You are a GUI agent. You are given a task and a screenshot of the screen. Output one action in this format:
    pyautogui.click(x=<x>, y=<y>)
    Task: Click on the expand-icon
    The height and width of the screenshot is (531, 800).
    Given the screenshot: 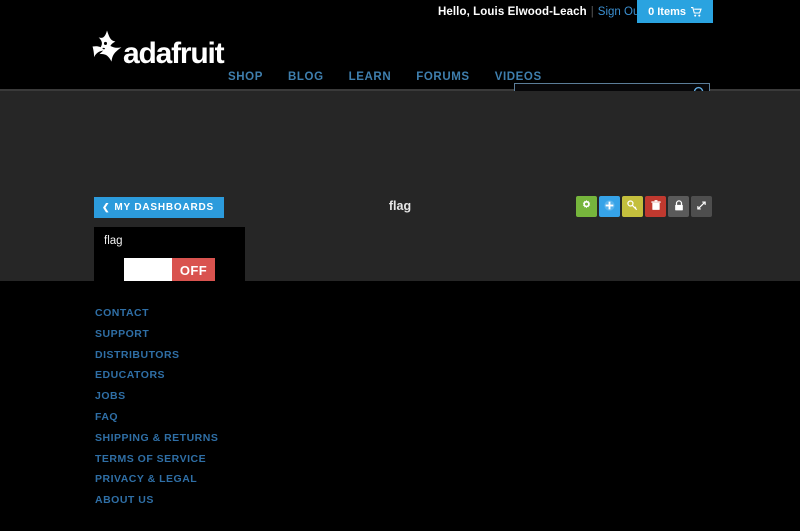 What is the action you would take?
    pyautogui.click(x=701, y=206)
    